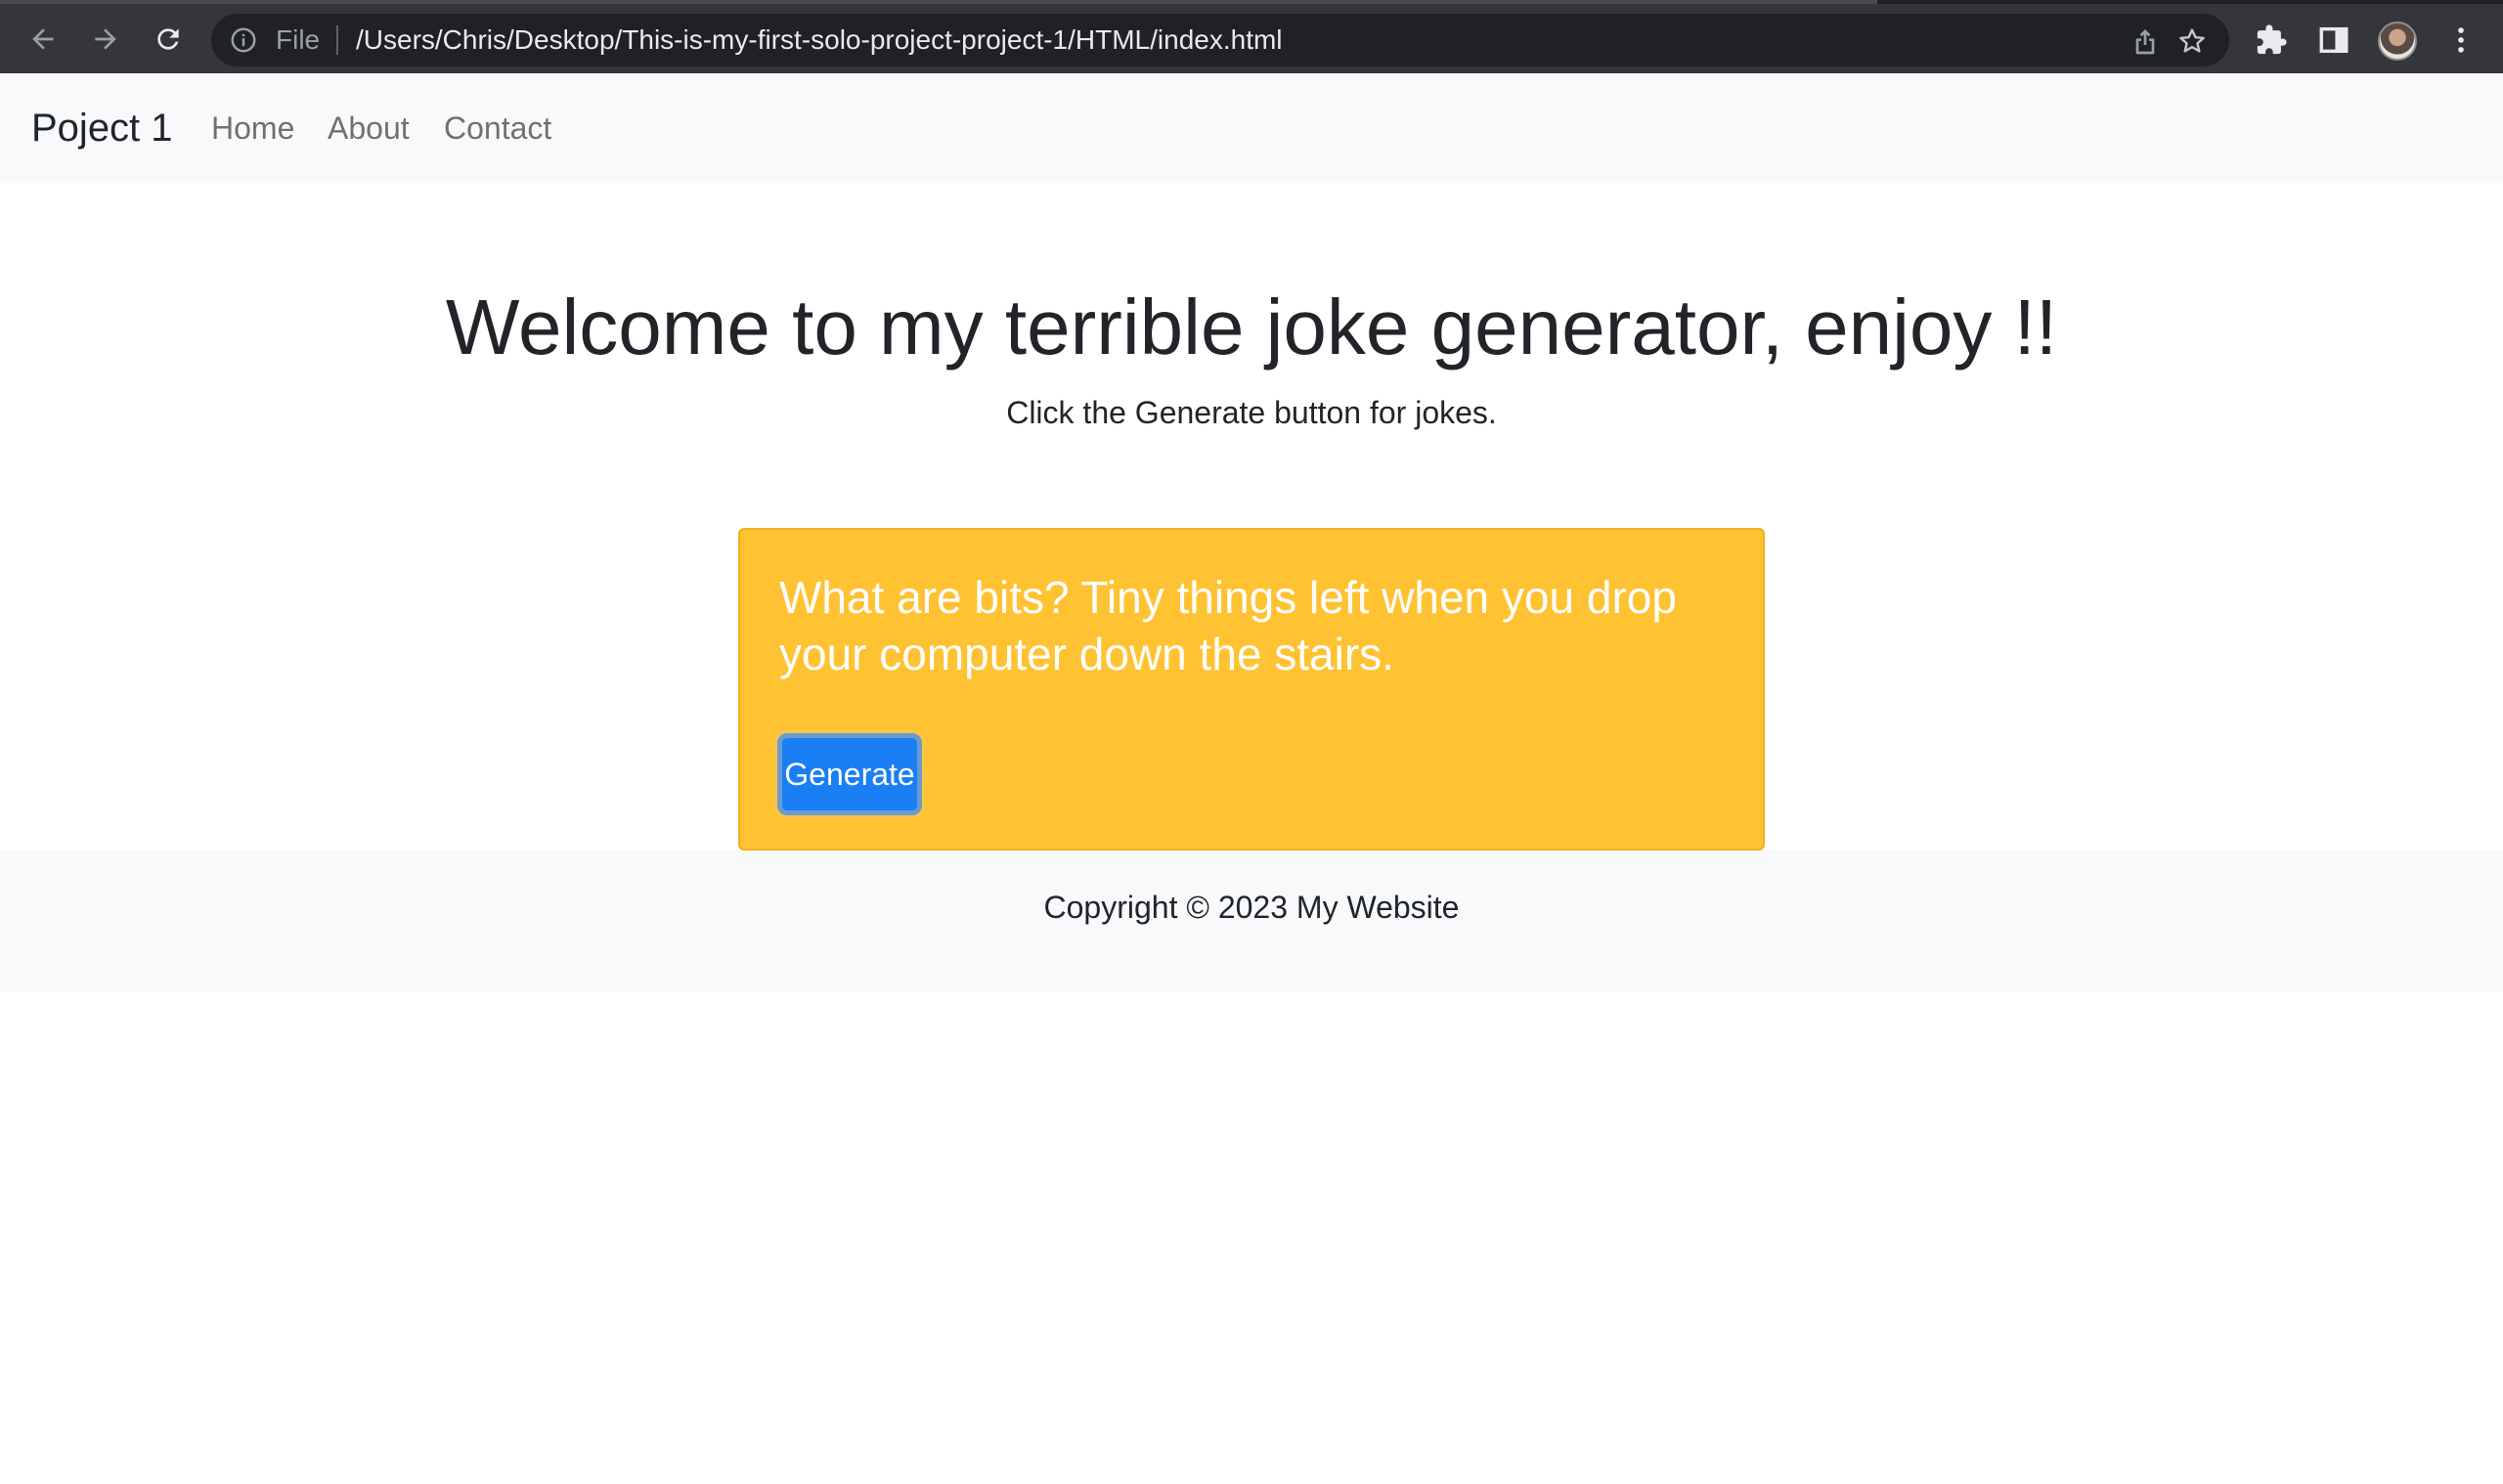 Image resolution: width=2503 pixels, height=1484 pixels. Describe the element at coordinates (1251, 128) in the screenshot. I see `site-navbar: Poject 1 Home About Contact` at that location.